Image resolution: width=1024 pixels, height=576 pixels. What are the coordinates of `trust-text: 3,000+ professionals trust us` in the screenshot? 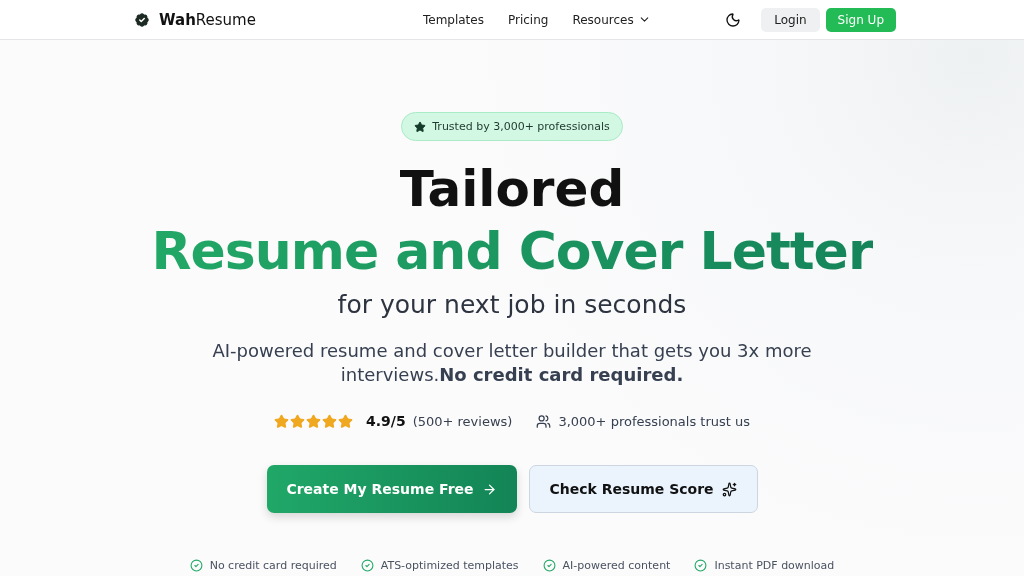 It's located at (654, 421).